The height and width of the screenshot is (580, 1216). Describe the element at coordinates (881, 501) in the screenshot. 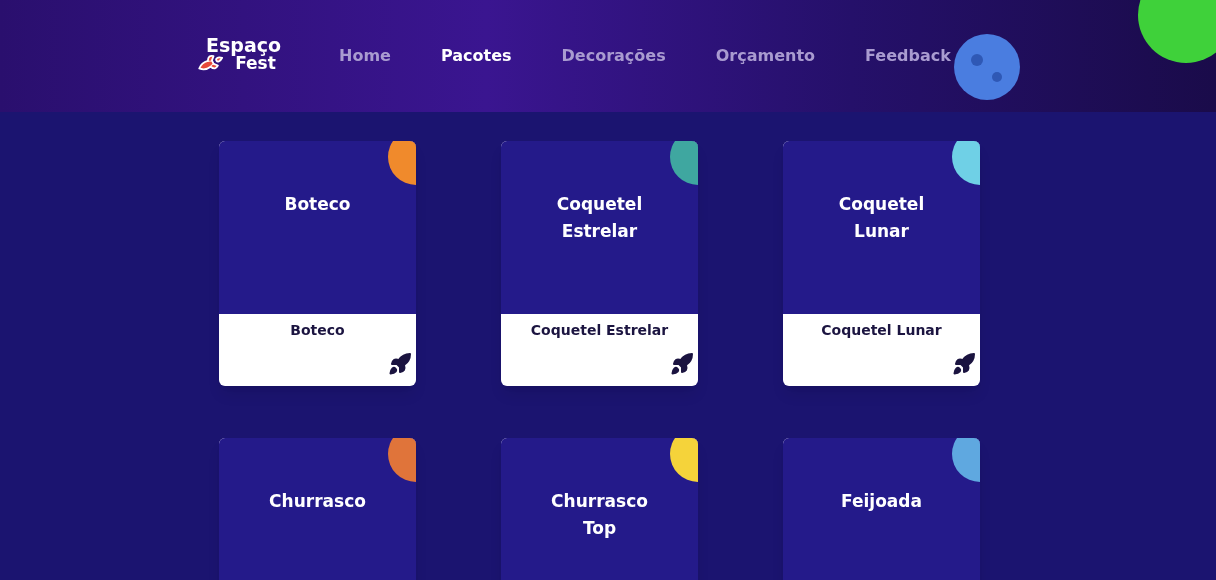

I see `illustration-title: Feijoada` at that location.